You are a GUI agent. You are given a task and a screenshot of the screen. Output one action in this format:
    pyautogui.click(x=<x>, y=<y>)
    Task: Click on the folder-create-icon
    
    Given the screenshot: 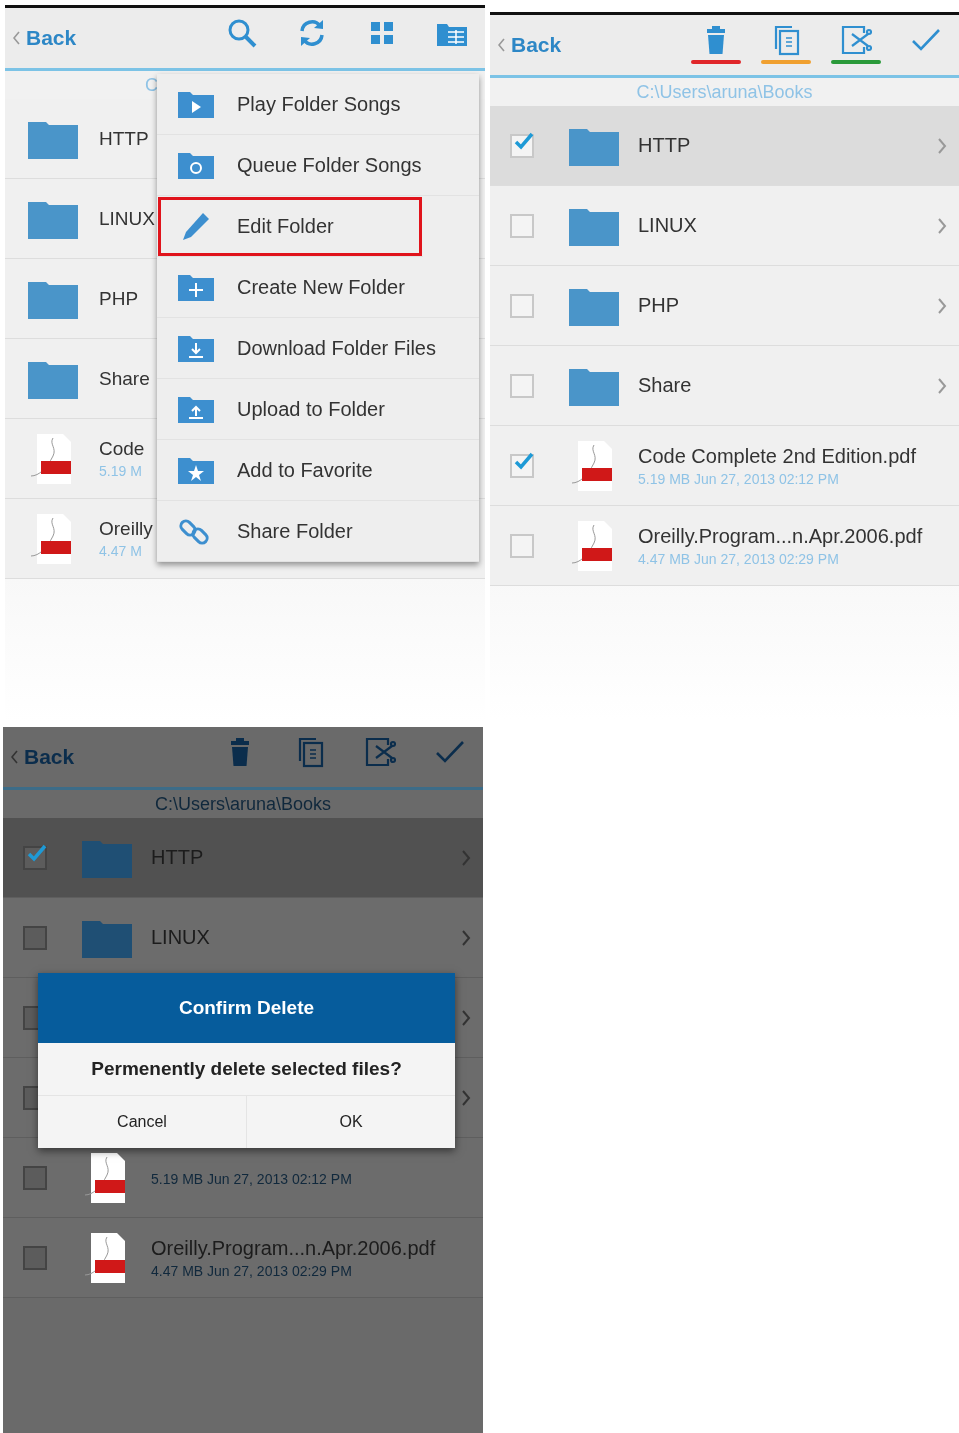 What is the action you would take?
    pyautogui.click(x=196, y=287)
    